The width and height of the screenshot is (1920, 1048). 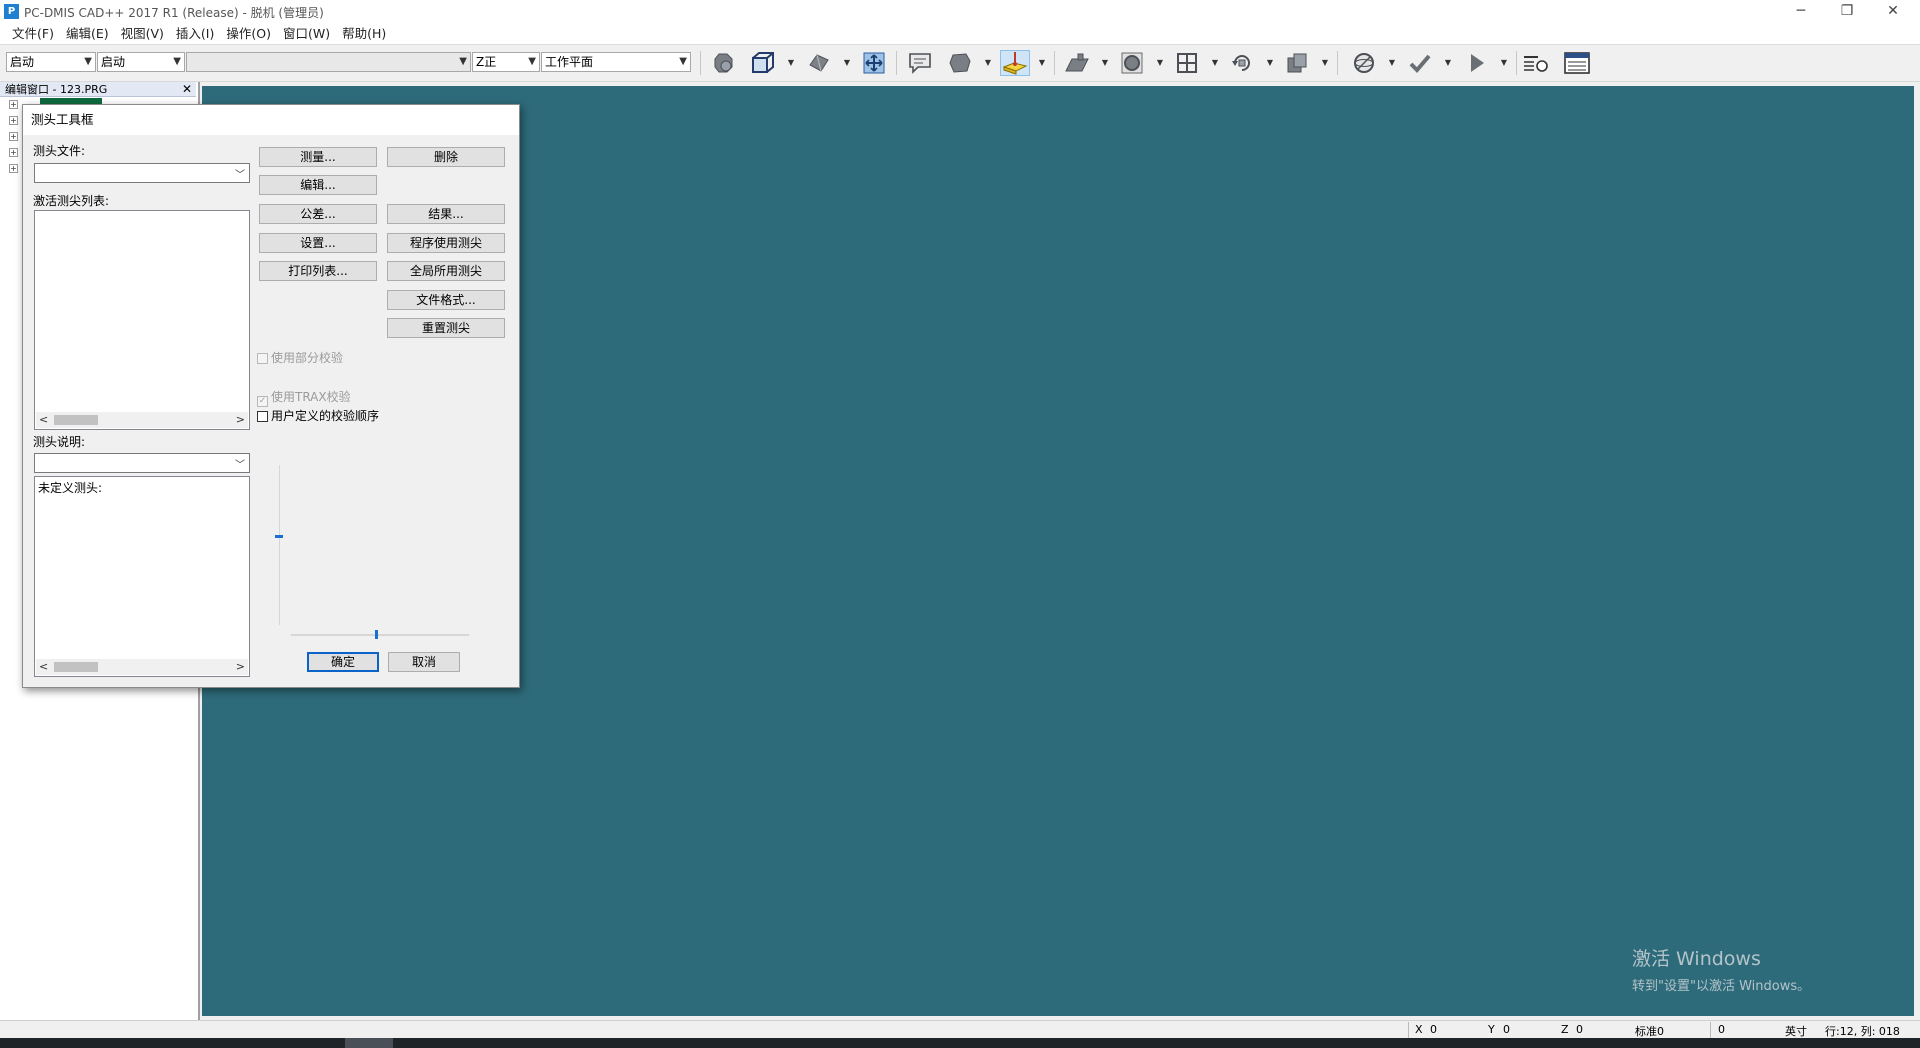 I want to click on rotate-dropdown-icon: ▼, so click(x=1270, y=63).